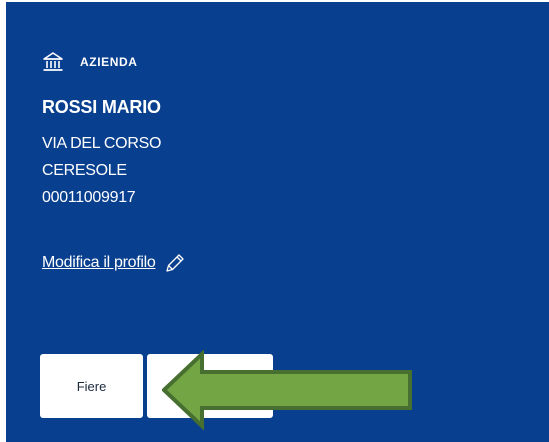 Image resolution: width=549 pixels, height=442 pixels. I want to click on company-section-title: AZIENDA, so click(109, 62).